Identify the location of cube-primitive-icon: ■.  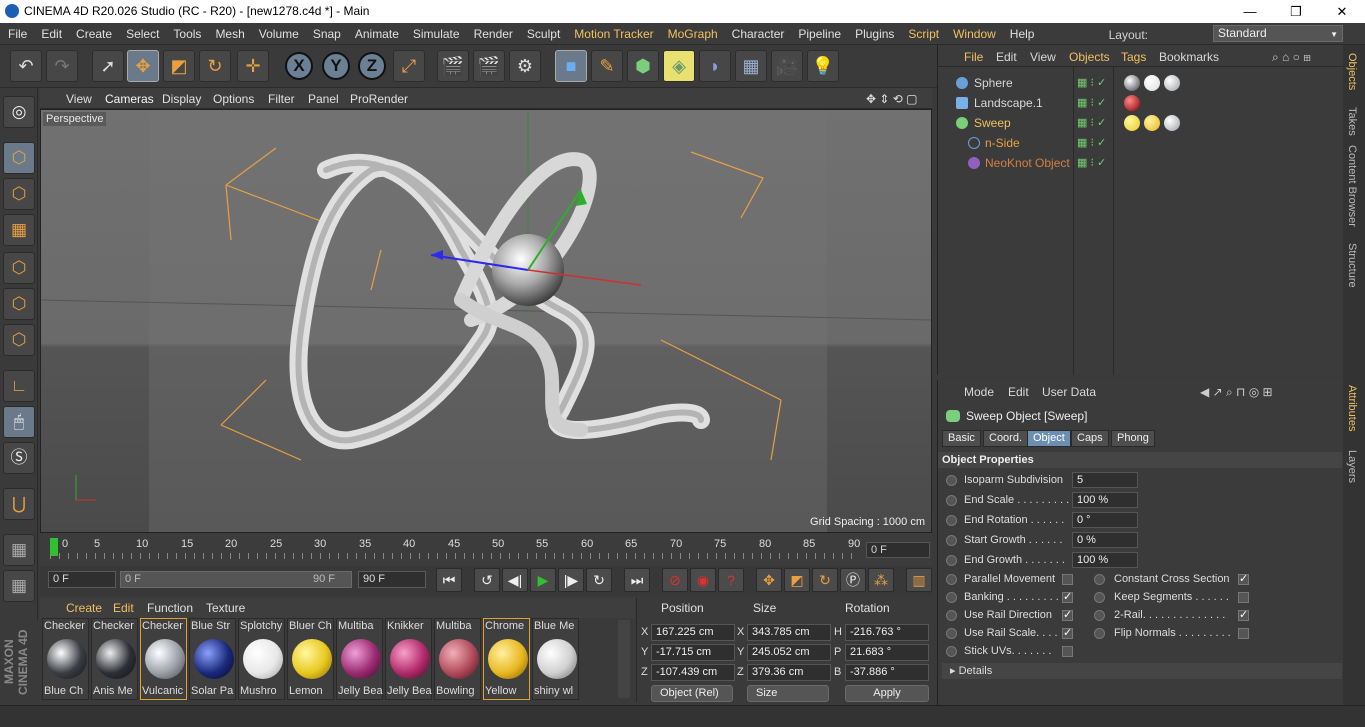
(571, 66).